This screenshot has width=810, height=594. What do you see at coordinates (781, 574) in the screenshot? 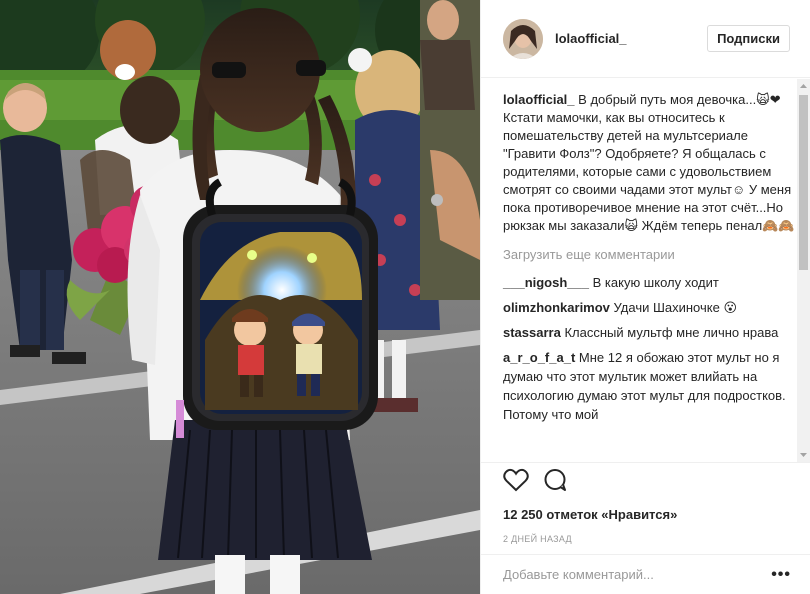
I see `more-options-icon: •••` at bounding box center [781, 574].